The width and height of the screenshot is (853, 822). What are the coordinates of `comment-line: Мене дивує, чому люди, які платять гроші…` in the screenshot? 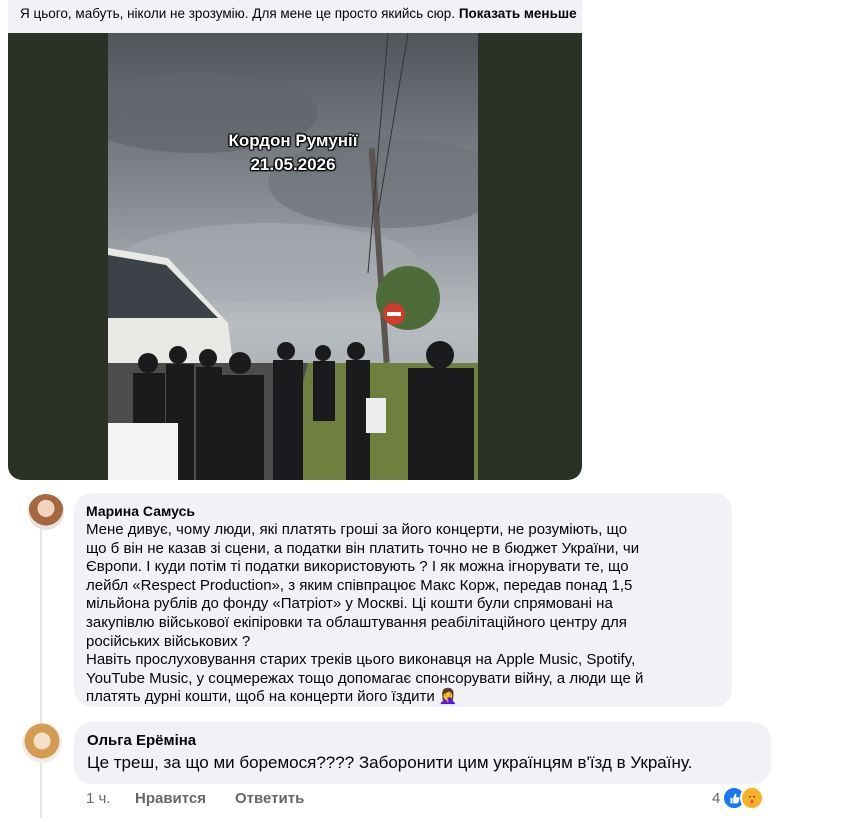 It's located at (357, 529).